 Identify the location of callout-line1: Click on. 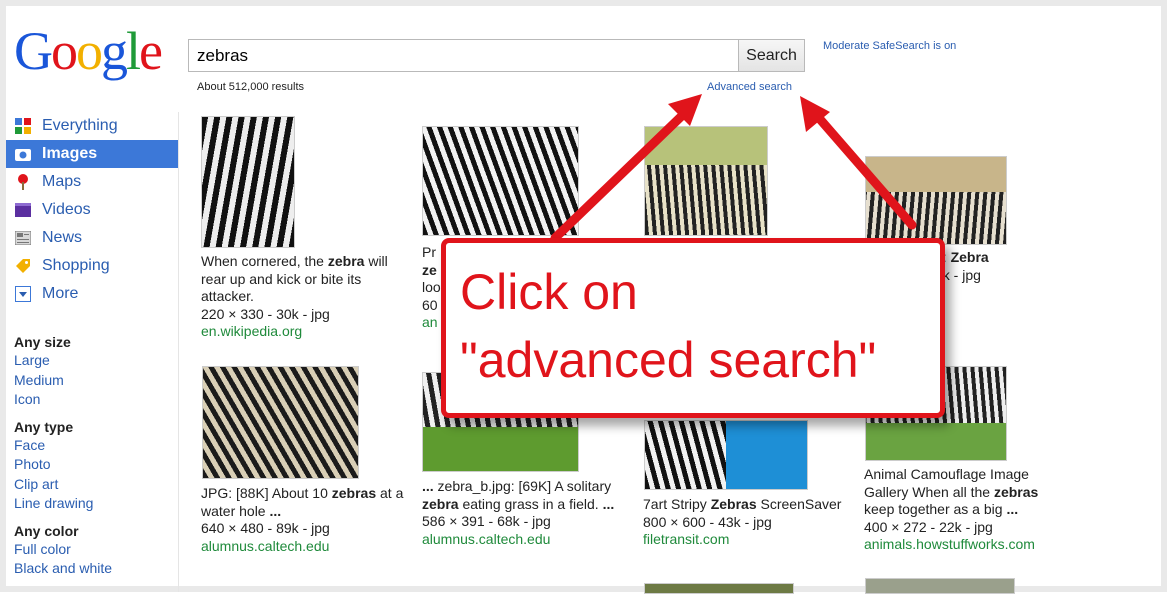
(549, 292).